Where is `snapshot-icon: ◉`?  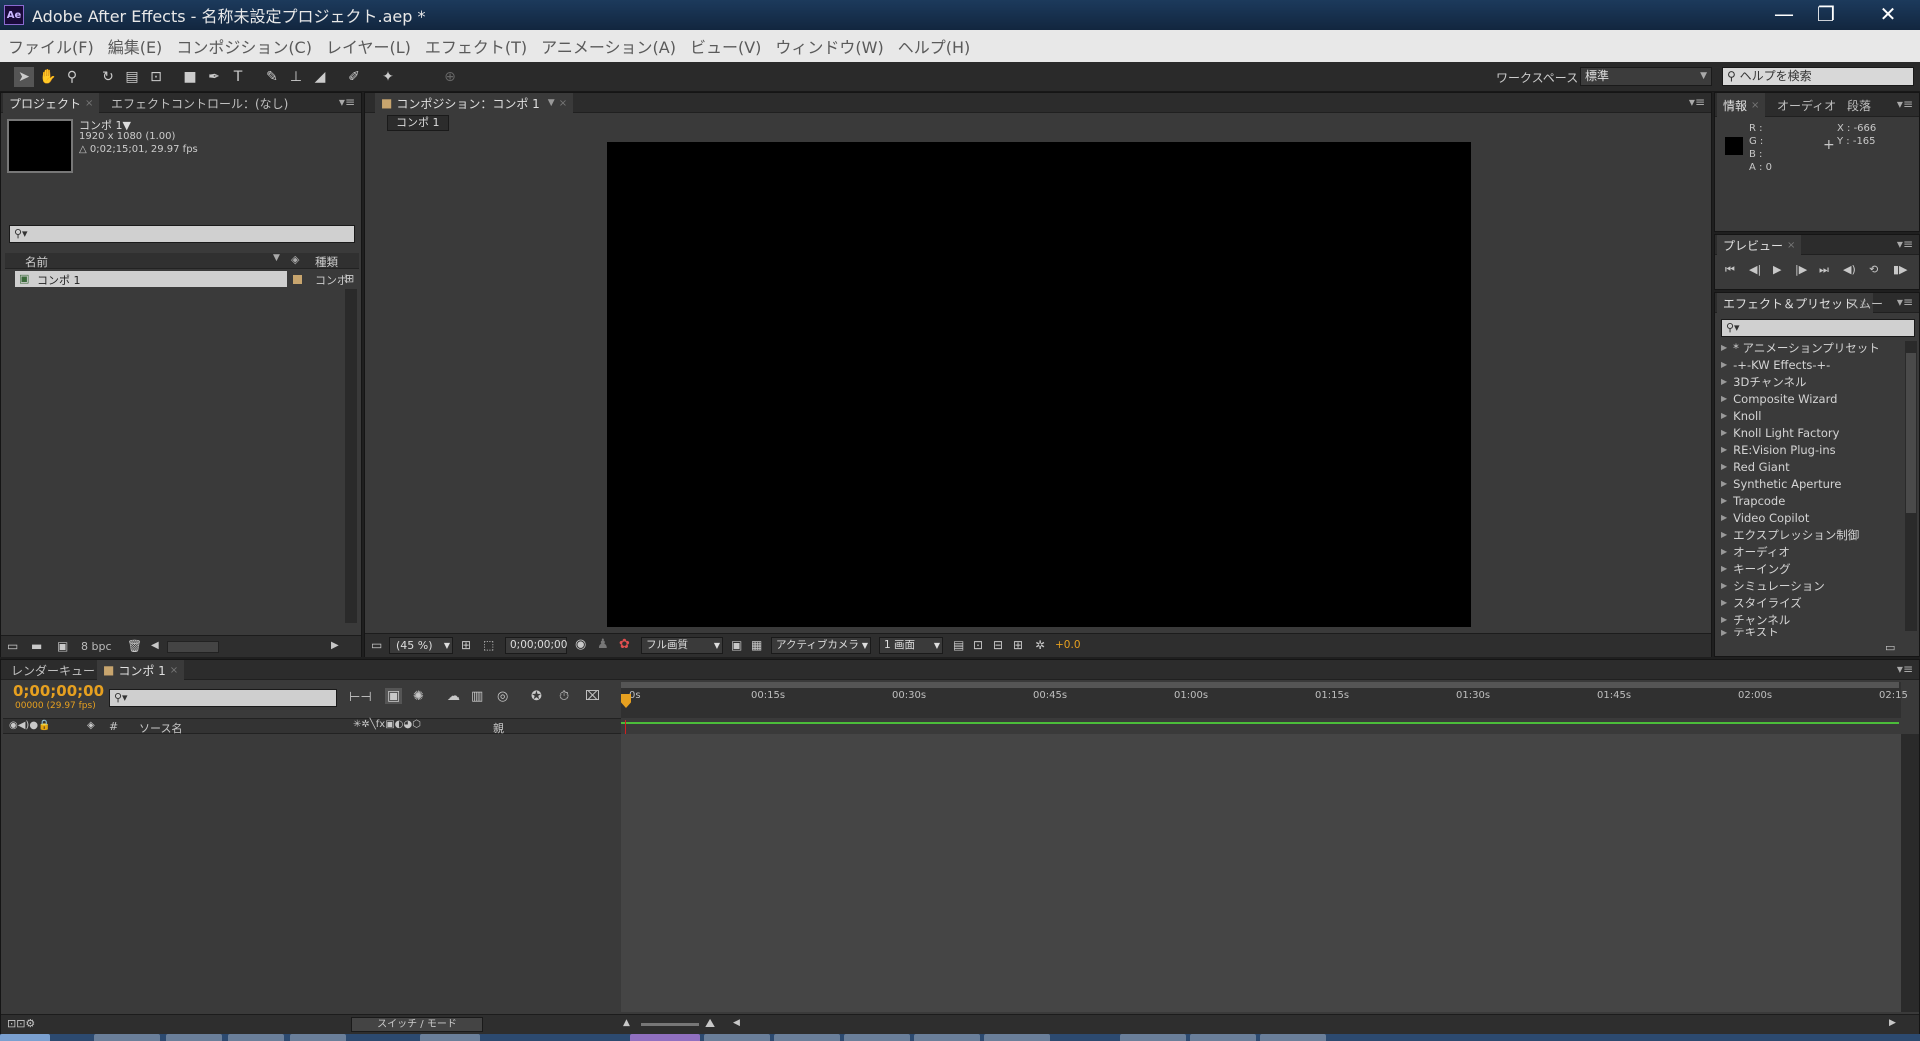
snapshot-icon: ◉ is located at coordinates (580, 644).